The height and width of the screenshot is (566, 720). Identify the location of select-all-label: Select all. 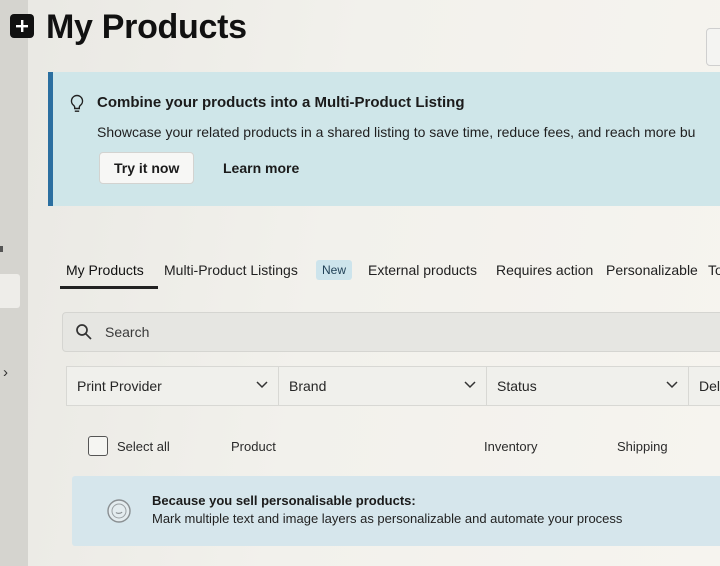
(143, 446).